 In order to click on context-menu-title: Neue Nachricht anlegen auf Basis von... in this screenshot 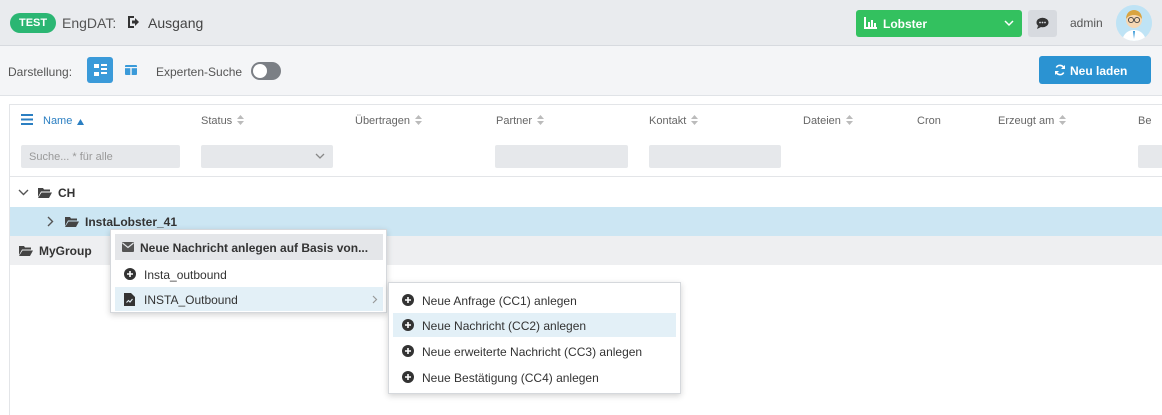, I will do `click(249, 247)`.